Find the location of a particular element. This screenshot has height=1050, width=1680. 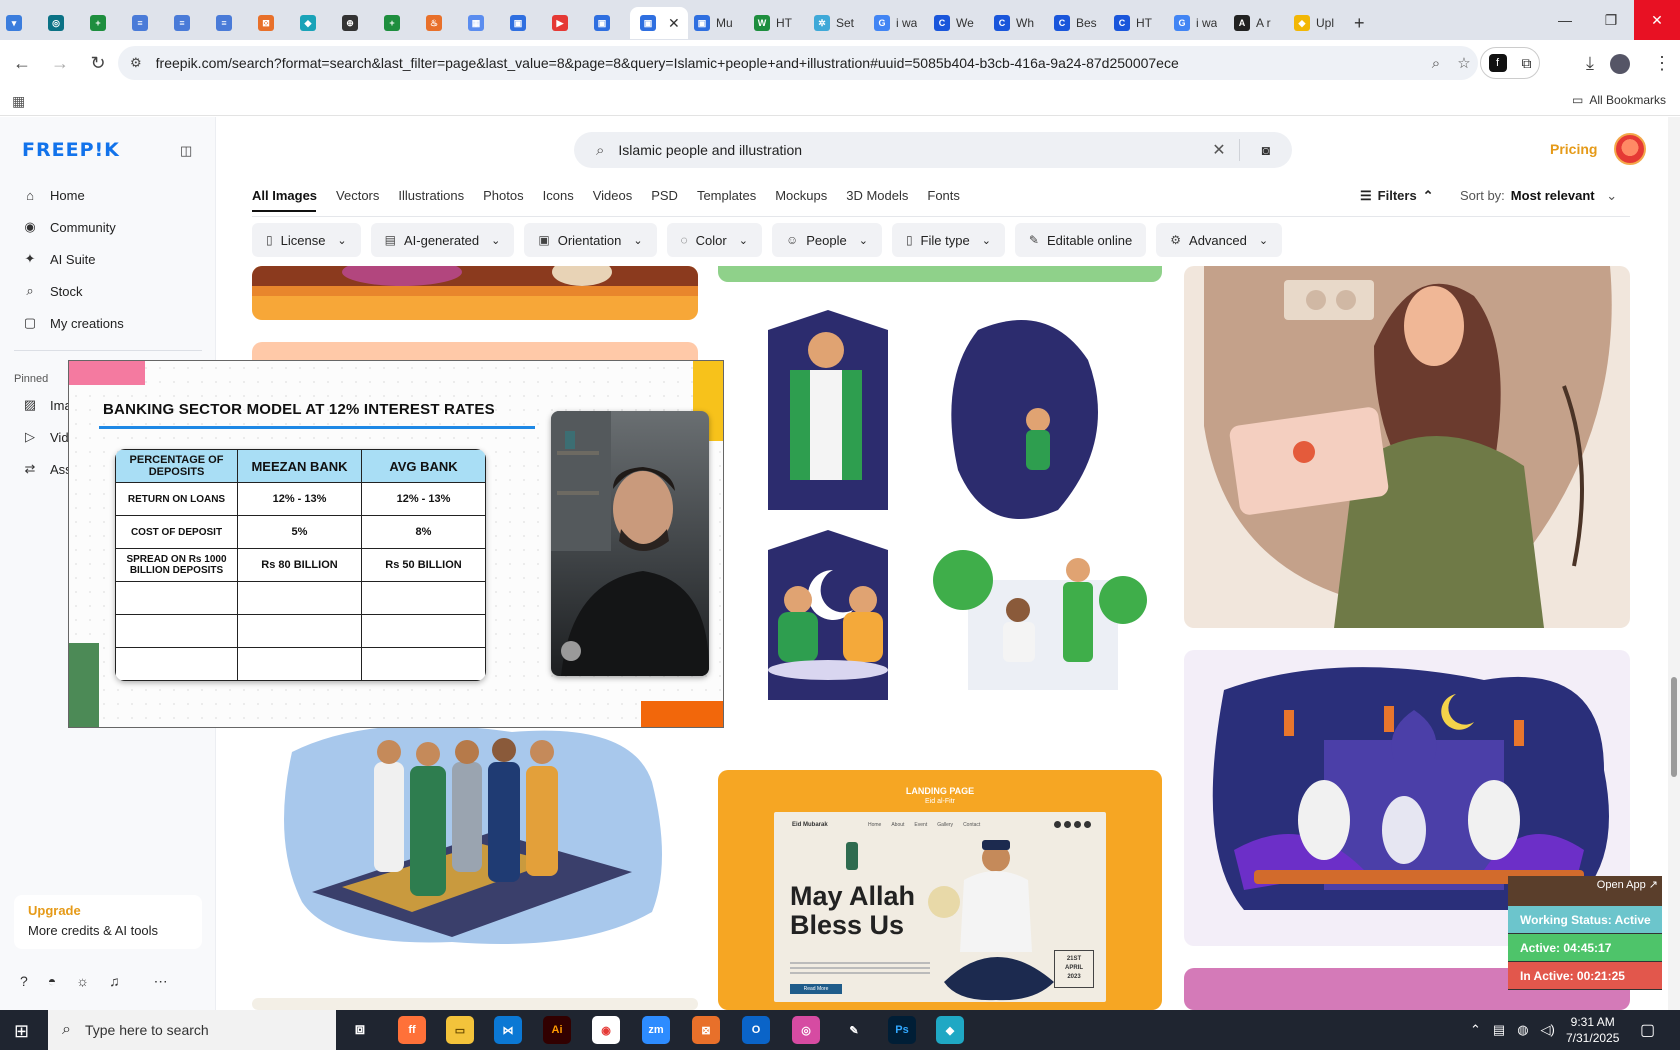

menu-kebab-icon: ⋮ is located at coordinates (1662, 63).